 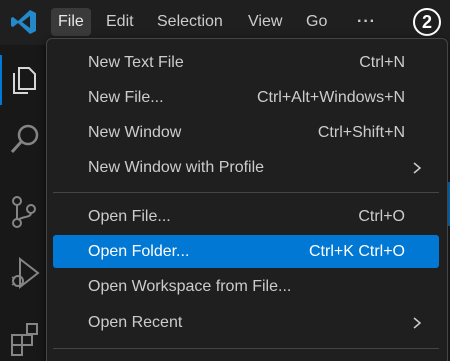 I want to click on menubar-more-button: ···, so click(x=366, y=22).